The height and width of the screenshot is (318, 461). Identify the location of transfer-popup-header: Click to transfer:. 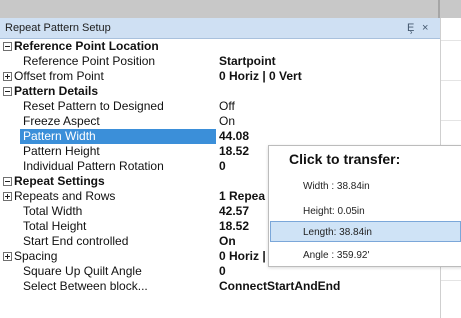
(345, 159).